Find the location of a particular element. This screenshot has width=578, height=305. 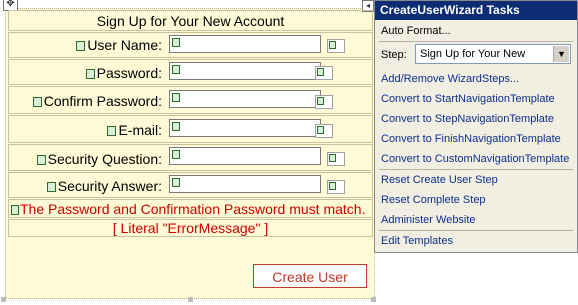

email-input is located at coordinates (245, 128).